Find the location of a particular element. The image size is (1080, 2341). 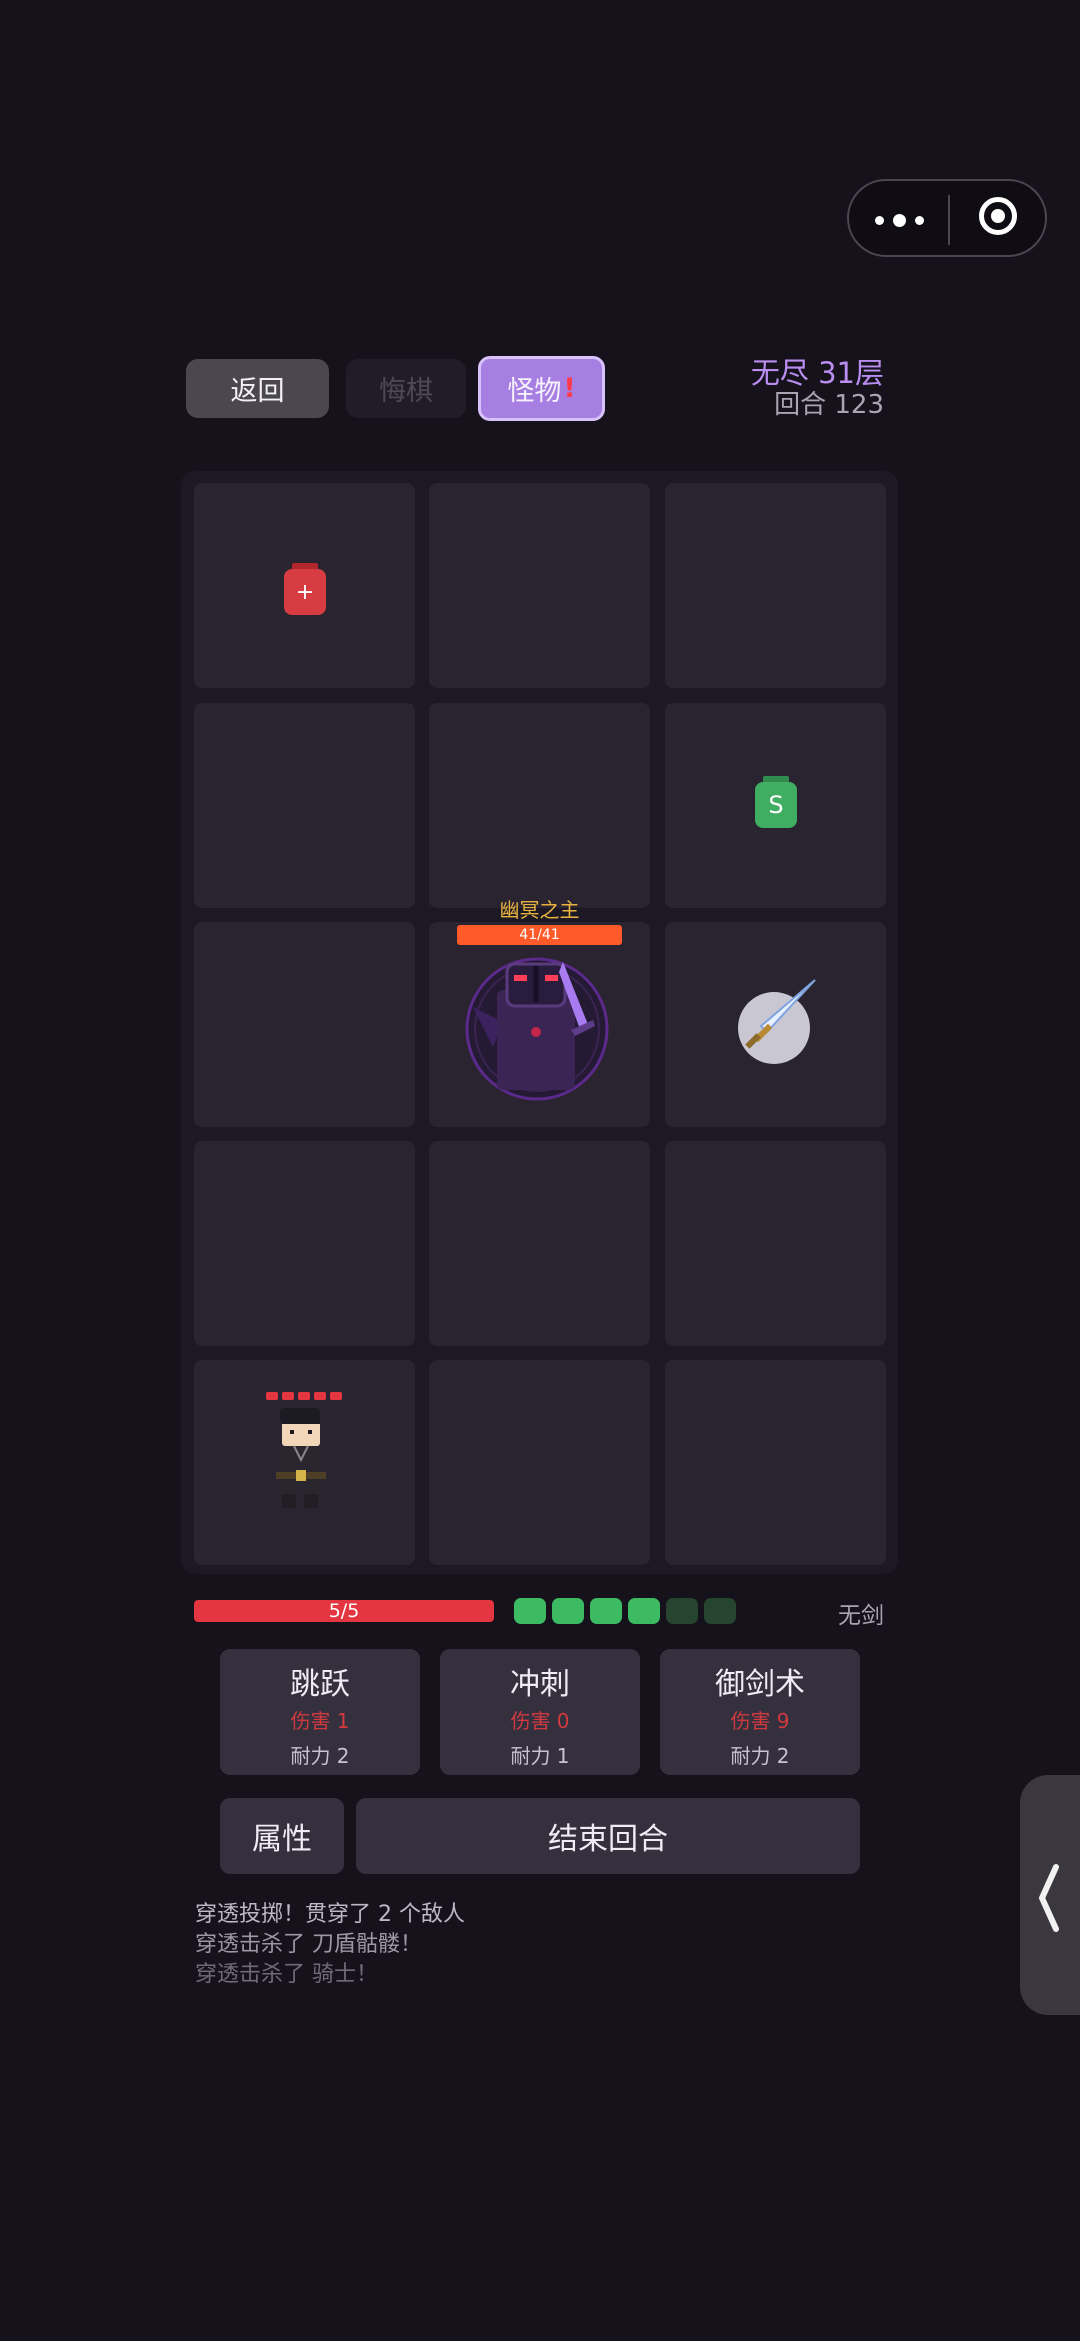

attributes-label: 属性 is located at coordinates (282, 1839).